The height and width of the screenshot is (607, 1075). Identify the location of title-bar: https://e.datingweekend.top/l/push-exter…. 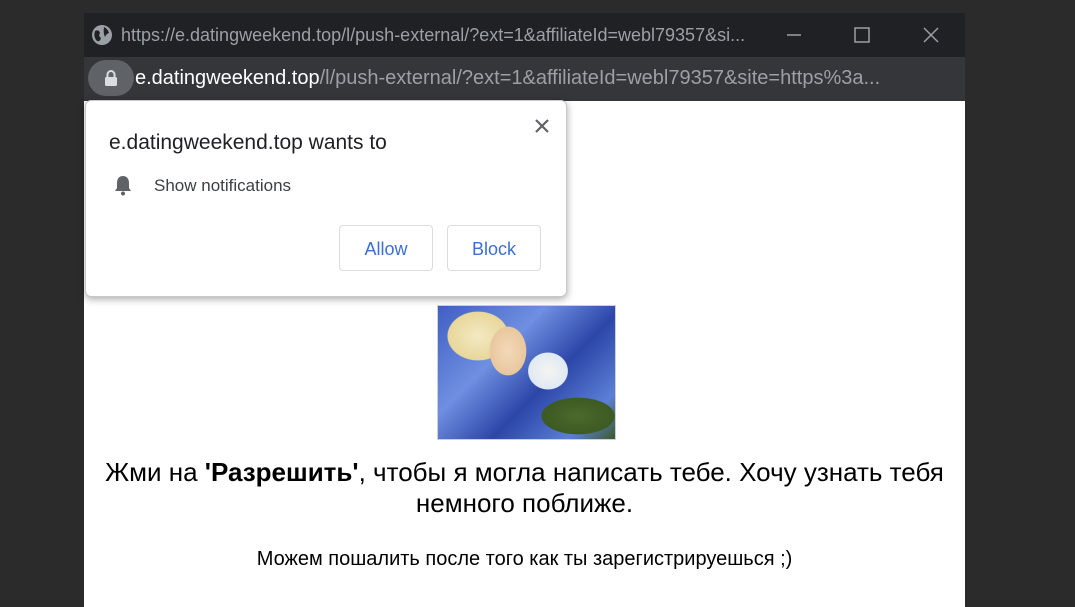
(524, 35).